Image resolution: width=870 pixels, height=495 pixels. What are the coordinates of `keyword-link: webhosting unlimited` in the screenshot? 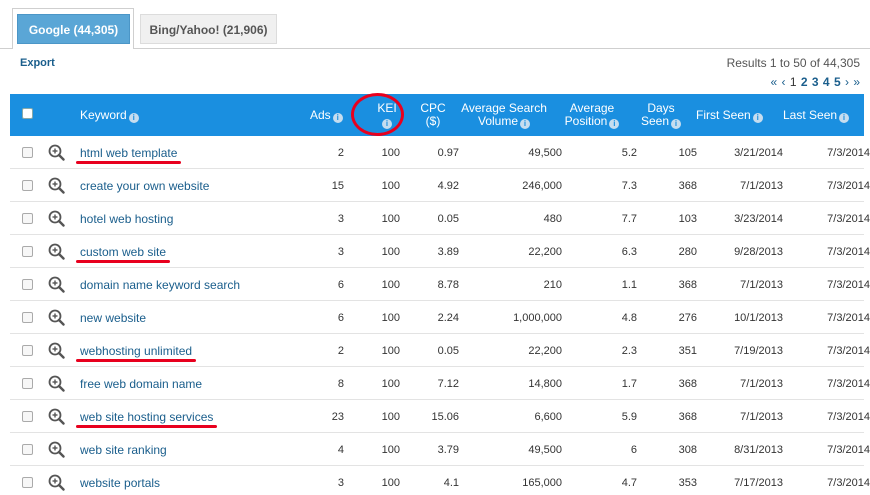 It's located at (136, 351).